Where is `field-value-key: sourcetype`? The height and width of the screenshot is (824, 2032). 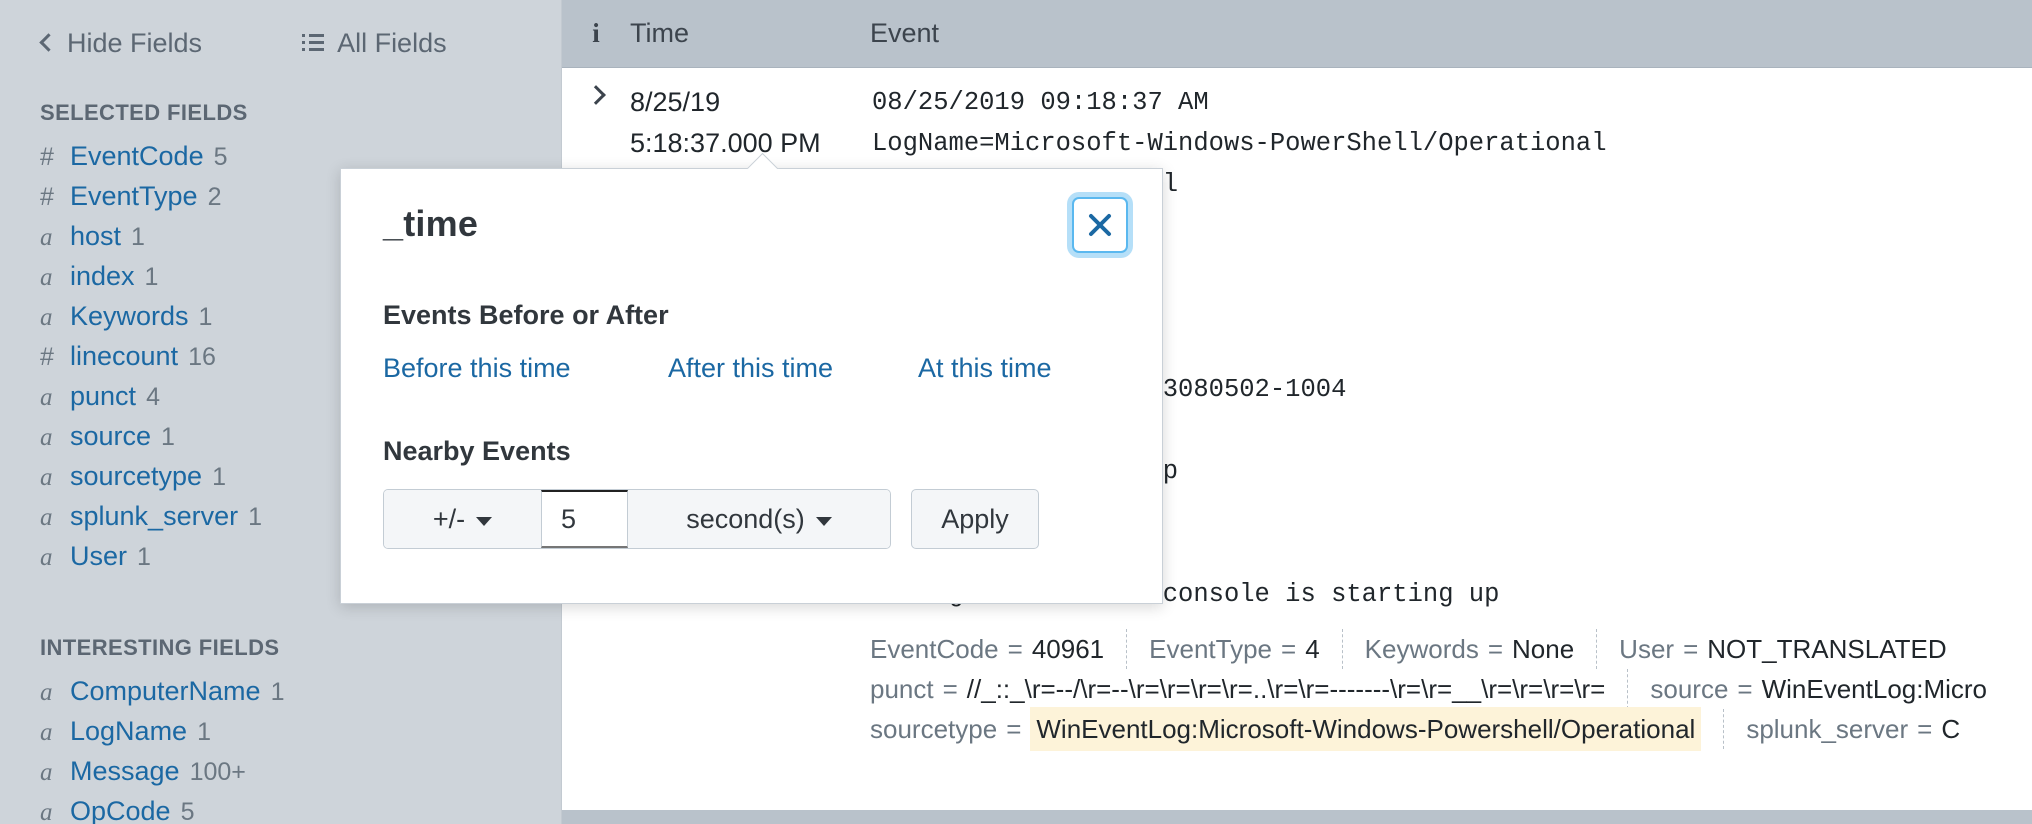
field-value-key: sourcetype is located at coordinates (934, 729).